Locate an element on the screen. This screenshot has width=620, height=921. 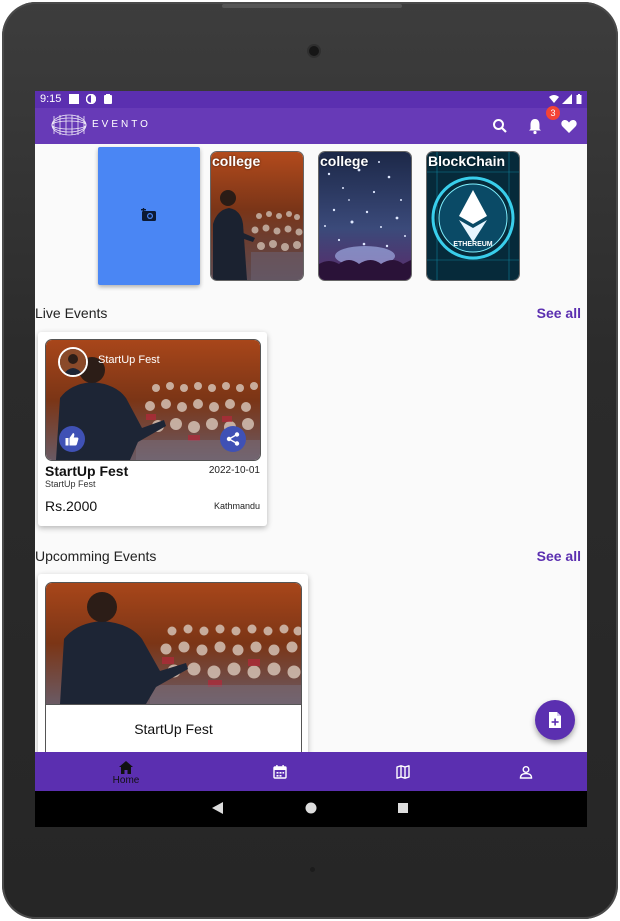
story-blockchain: ETHEREUM BlockChain is located at coordinates (473, 216).